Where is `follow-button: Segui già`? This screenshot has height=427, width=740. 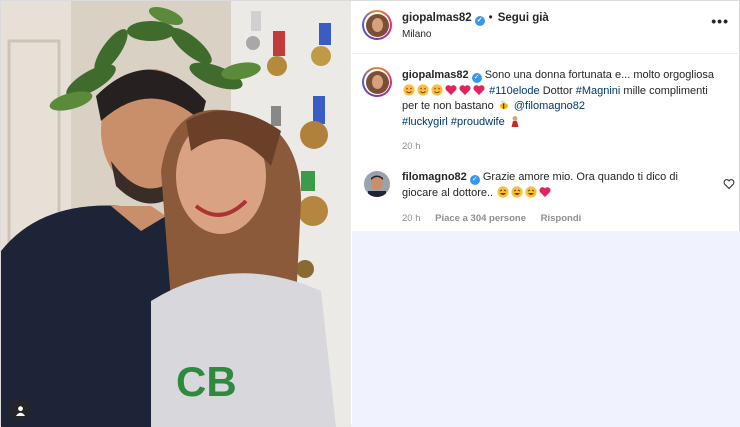 follow-button: Segui già is located at coordinates (523, 18).